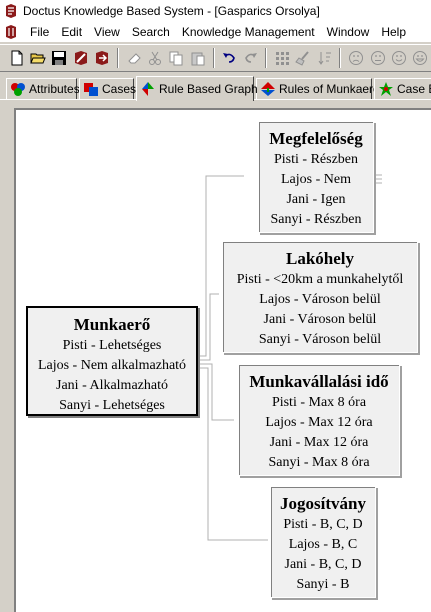 This screenshot has width=431, height=612. I want to click on eraser-icon, so click(134, 58).